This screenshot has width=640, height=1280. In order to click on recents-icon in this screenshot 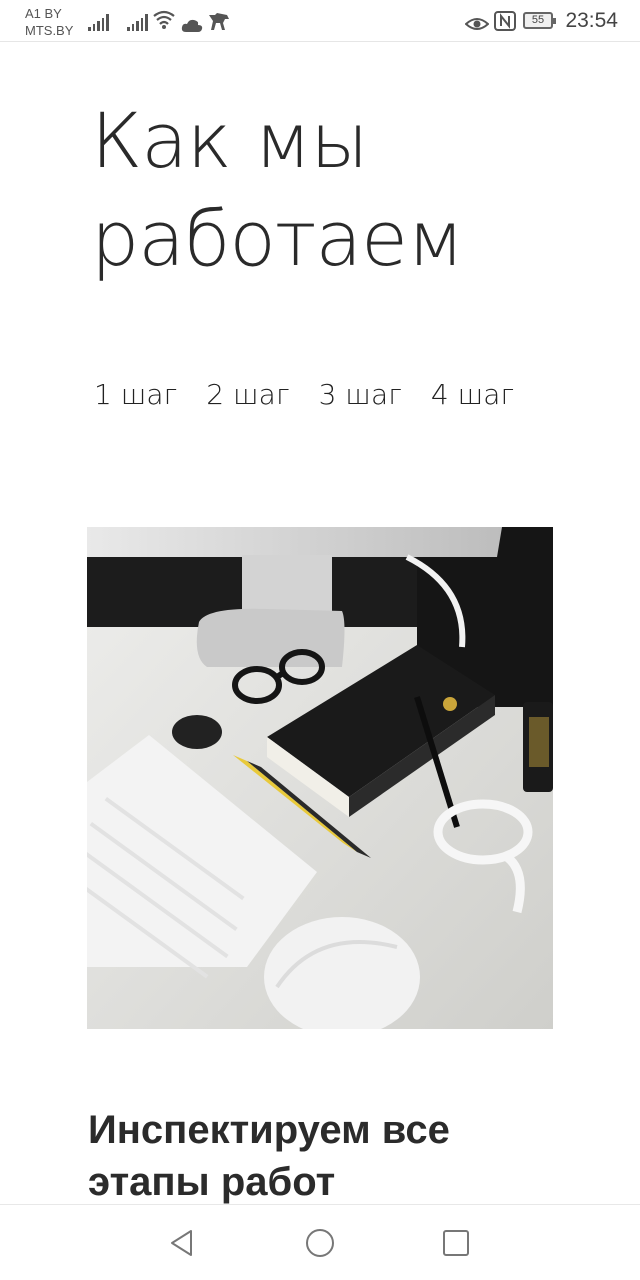, I will do `click(456, 1243)`.